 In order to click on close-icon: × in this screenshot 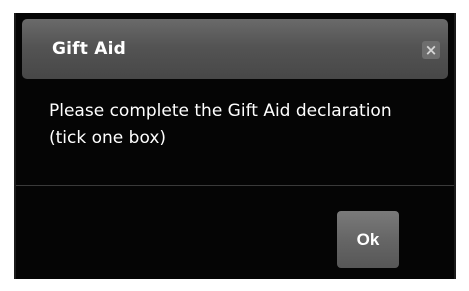, I will do `click(431, 50)`.